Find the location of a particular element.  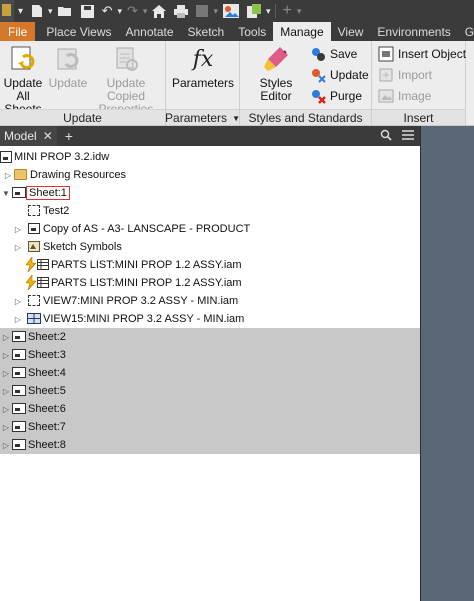

tree-item-parts-list-2: PARTS LIST:MINI PROP 1.2 ASSY.iam is located at coordinates (210, 283).